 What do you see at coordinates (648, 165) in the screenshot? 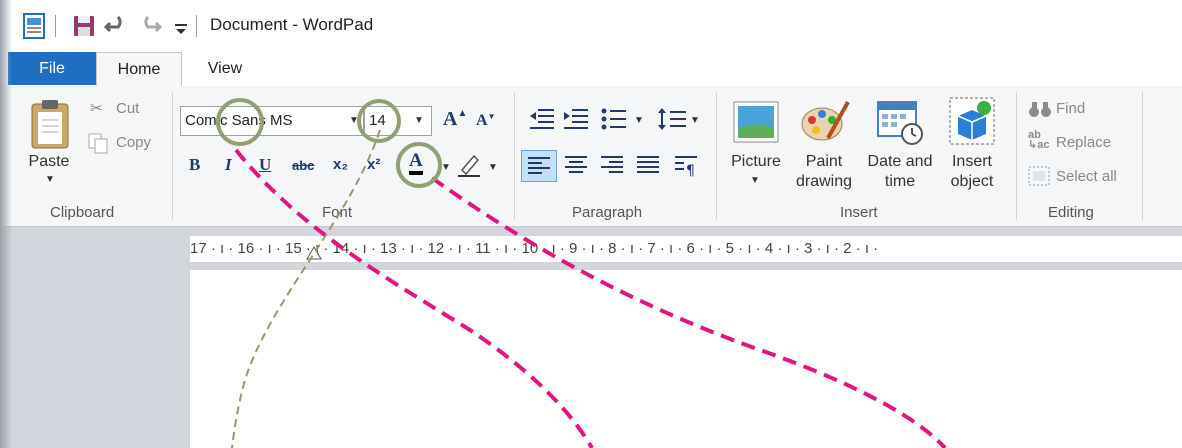
I see `justify-icon` at bounding box center [648, 165].